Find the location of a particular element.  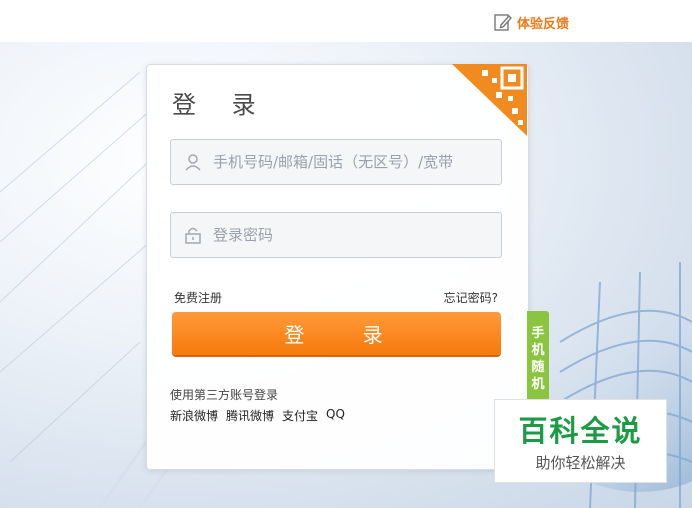

edit-icon is located at coordinates (503, 22).